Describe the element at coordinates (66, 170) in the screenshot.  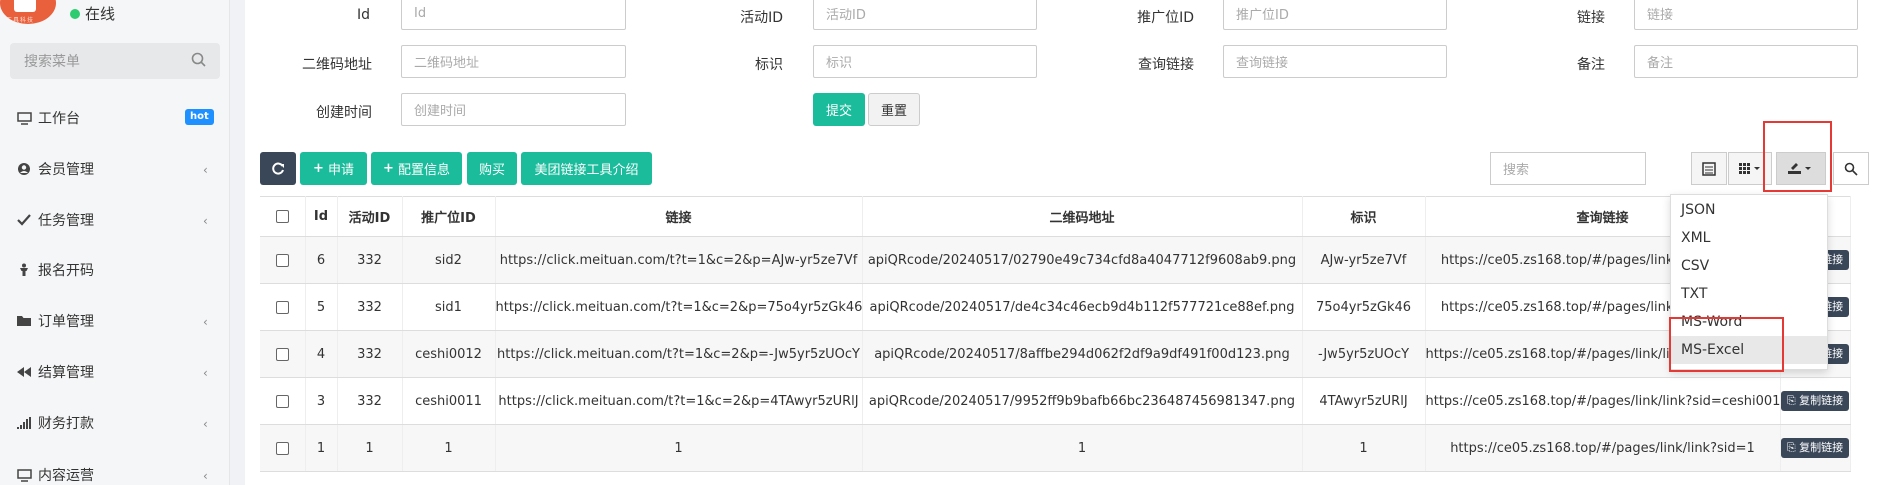
I see `sidebar-item-label: 会员管理` at that location.